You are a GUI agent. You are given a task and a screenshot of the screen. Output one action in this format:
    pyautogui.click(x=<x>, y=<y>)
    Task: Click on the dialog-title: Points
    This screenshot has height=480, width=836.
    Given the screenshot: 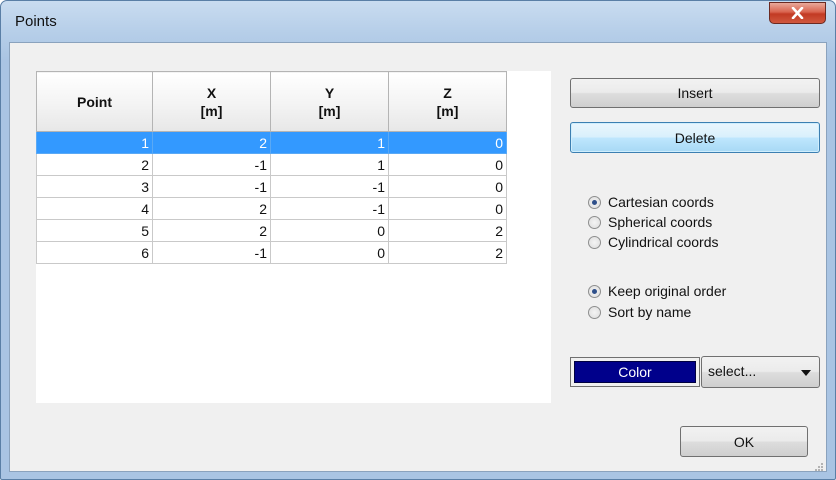 What is the action you would take?
    pyautogui.click(x=36, y=21)
    